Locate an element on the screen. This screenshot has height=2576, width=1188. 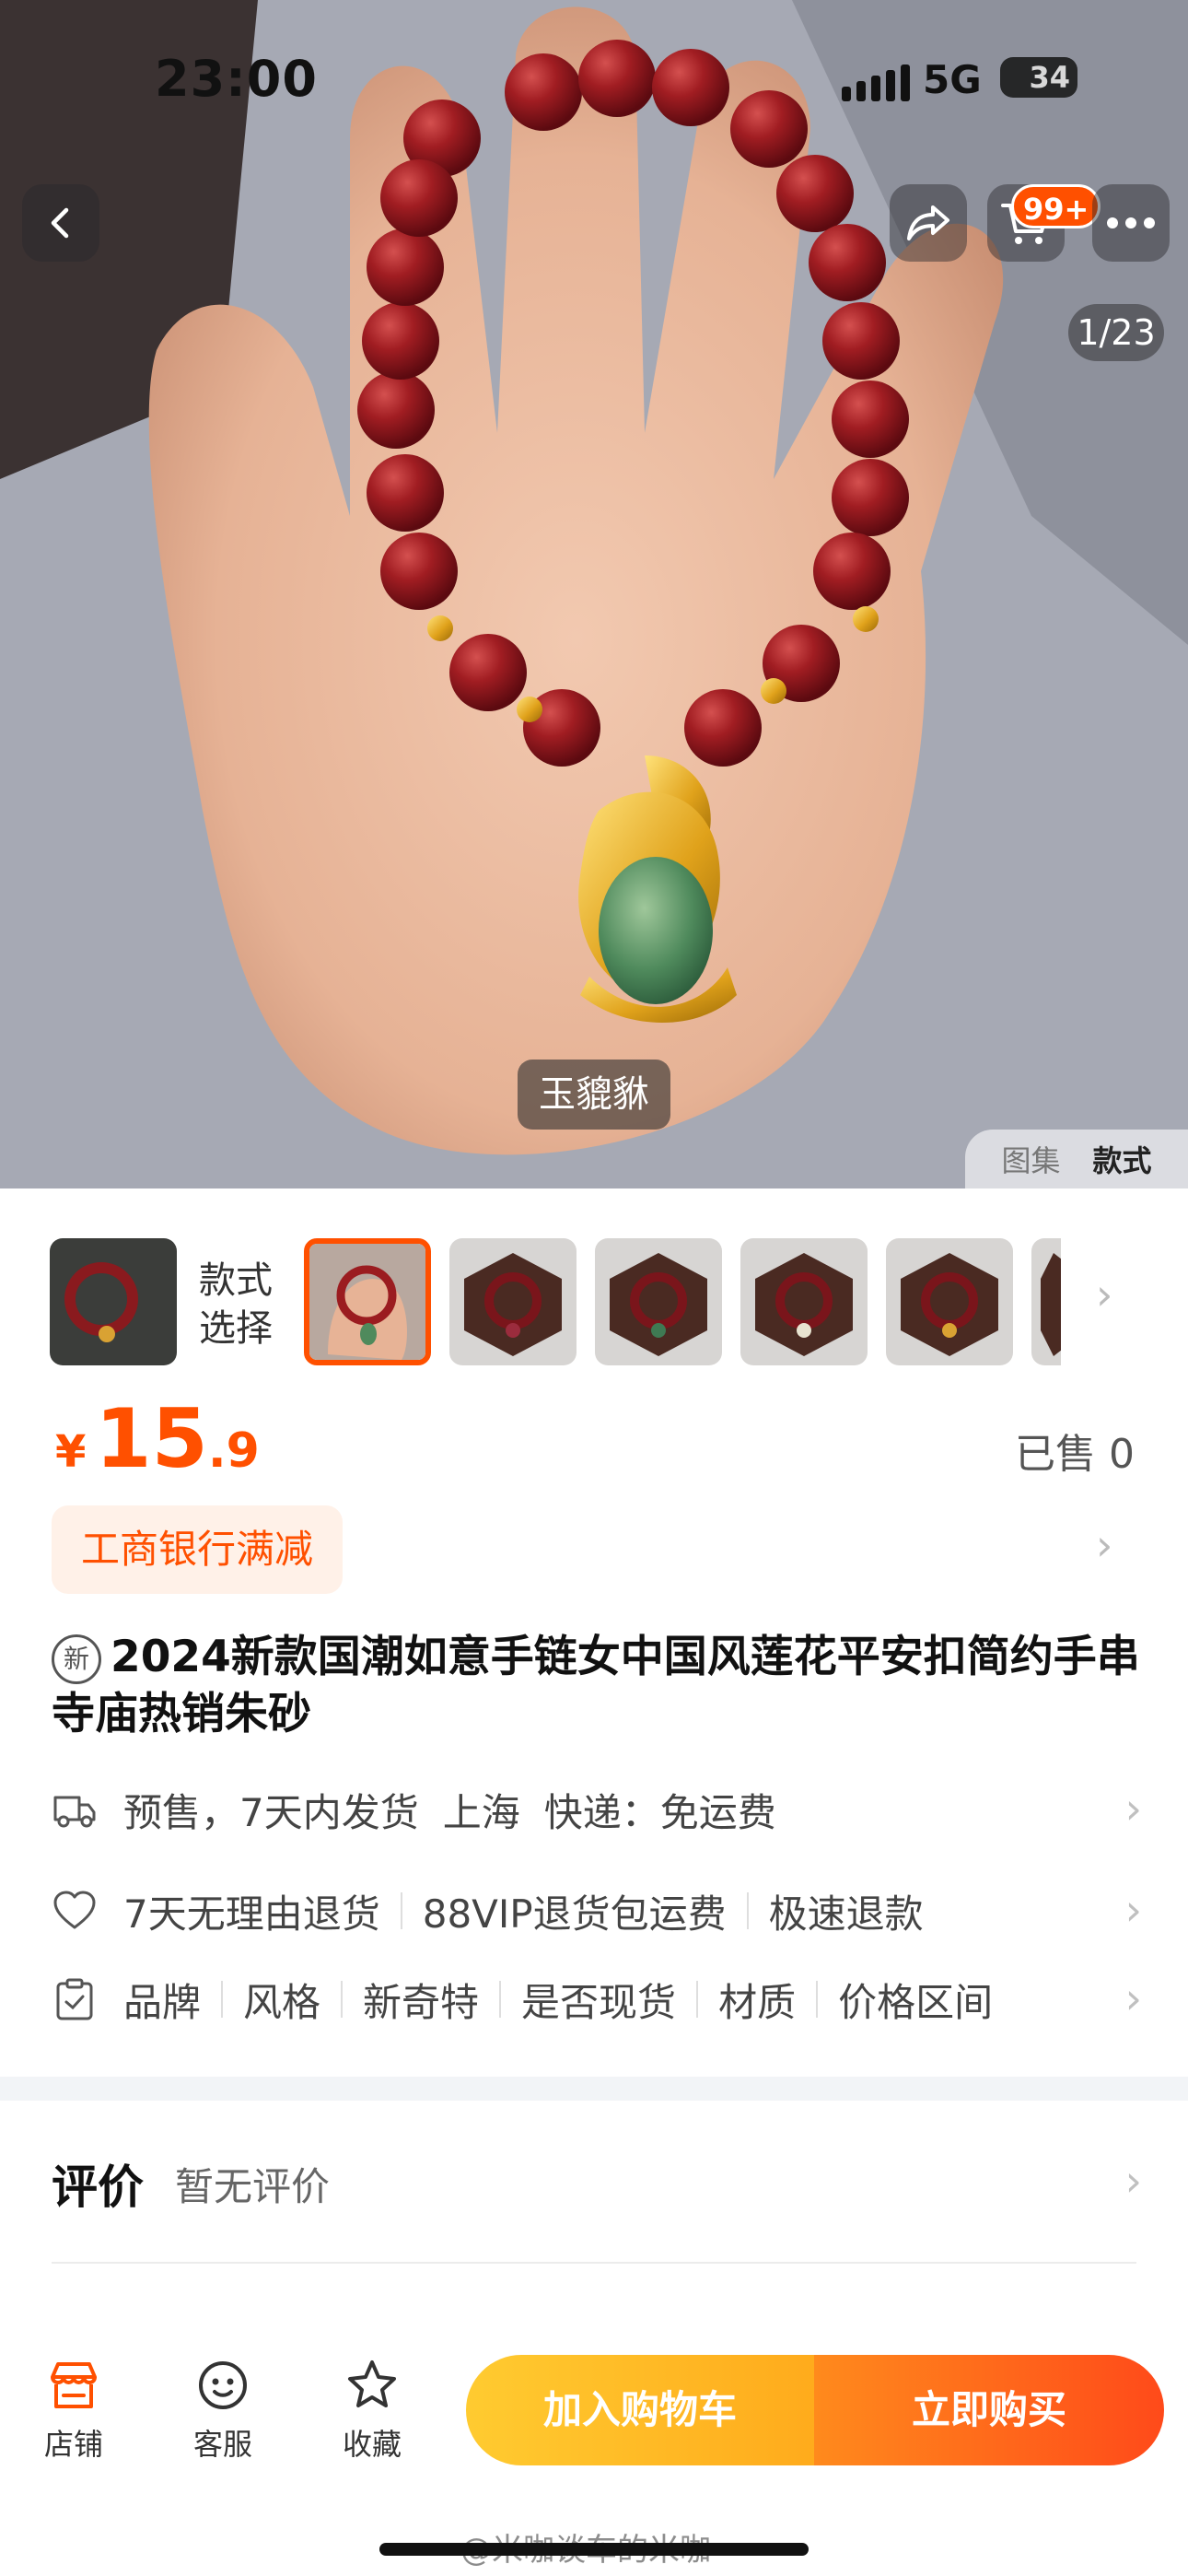
heart-icon is located at coordinates (74, 1910).